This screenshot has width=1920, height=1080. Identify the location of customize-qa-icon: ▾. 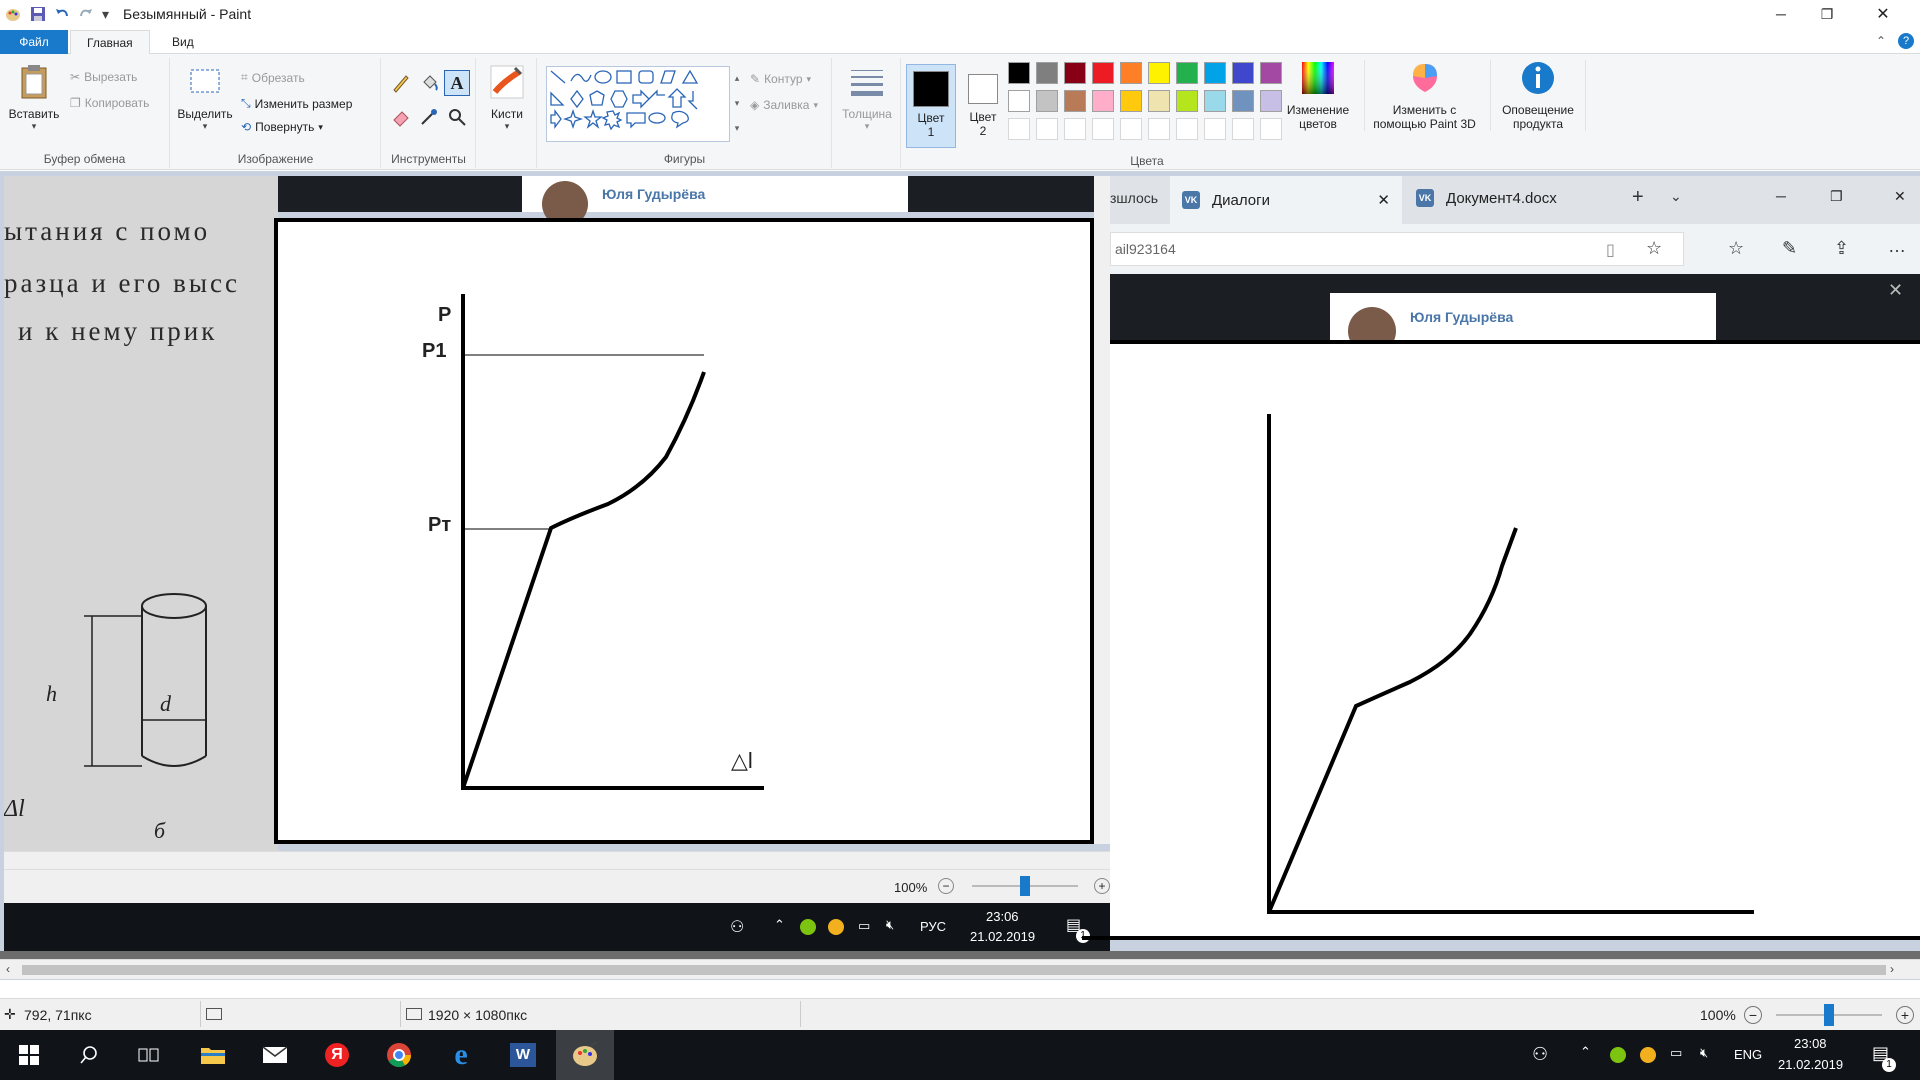
(105, 14).